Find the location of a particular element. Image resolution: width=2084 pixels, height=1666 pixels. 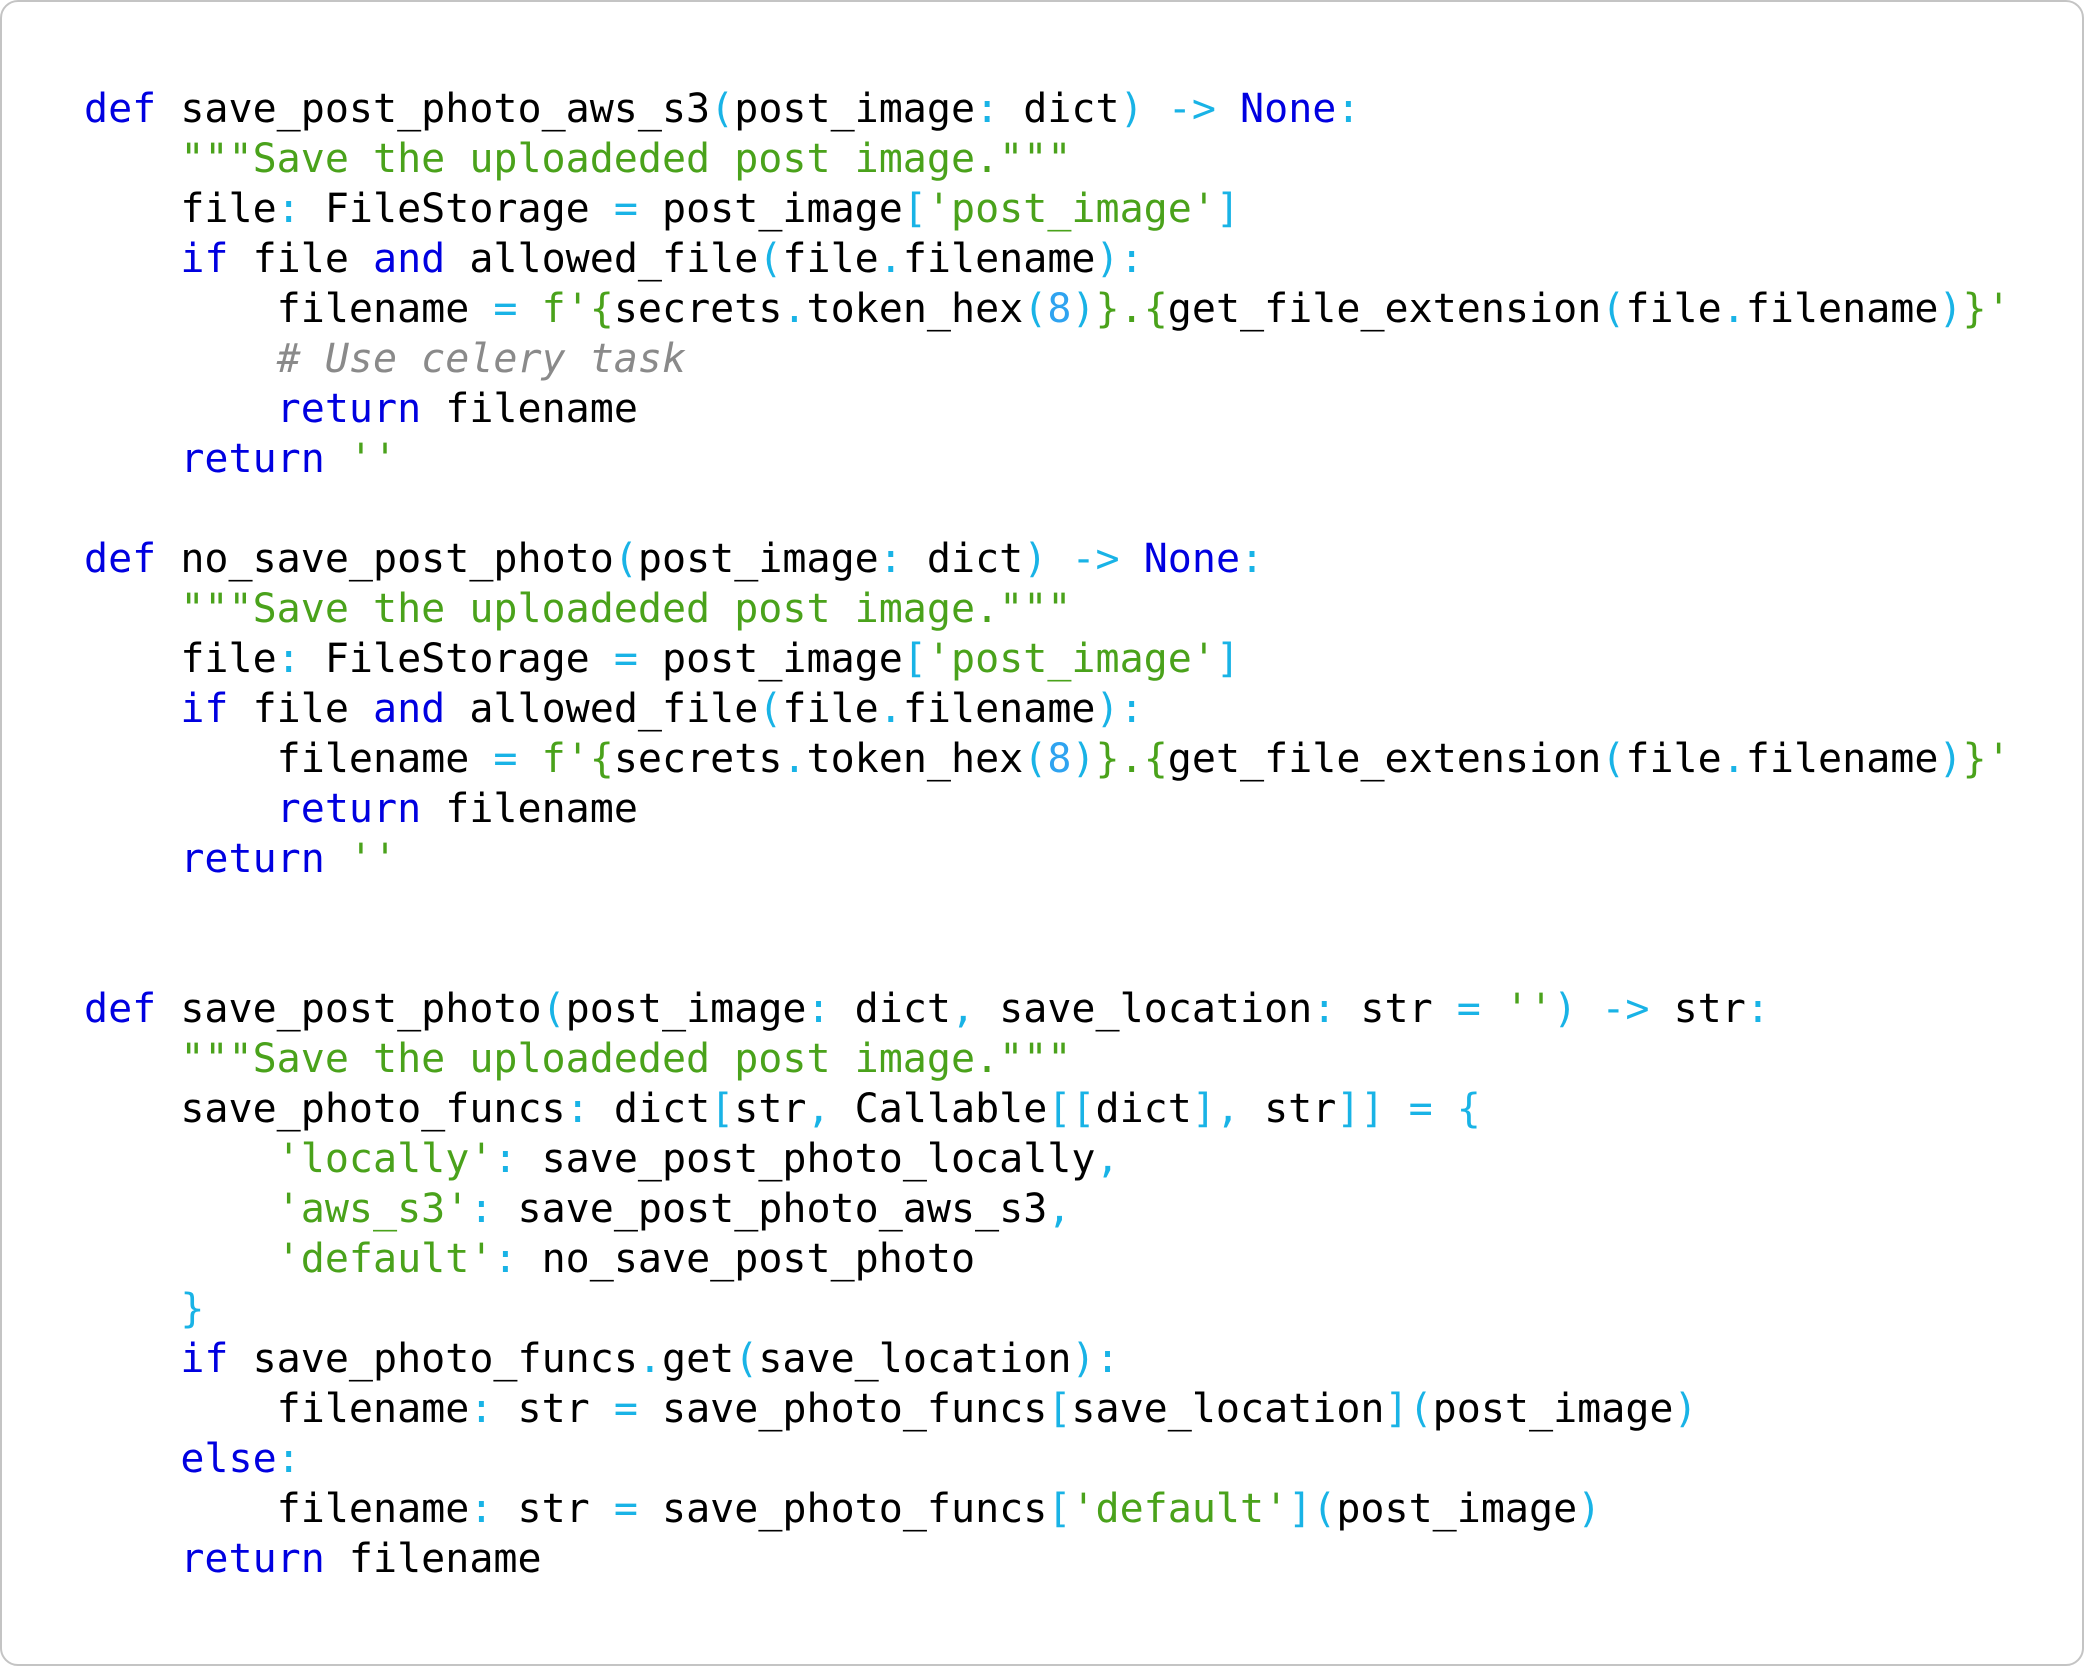

string-token: 'aws_s3' is located at coordinates (373, 1209).